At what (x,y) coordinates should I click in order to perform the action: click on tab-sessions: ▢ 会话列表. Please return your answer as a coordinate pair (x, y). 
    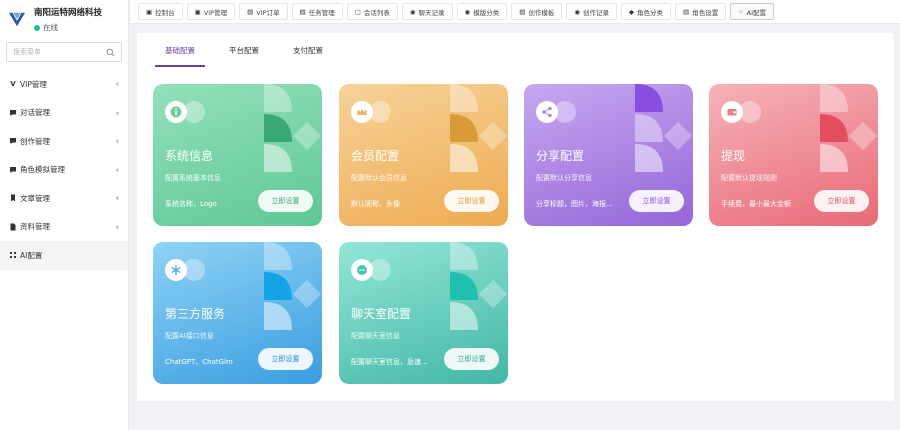
    Looking at the image, I should click on (372, 11).